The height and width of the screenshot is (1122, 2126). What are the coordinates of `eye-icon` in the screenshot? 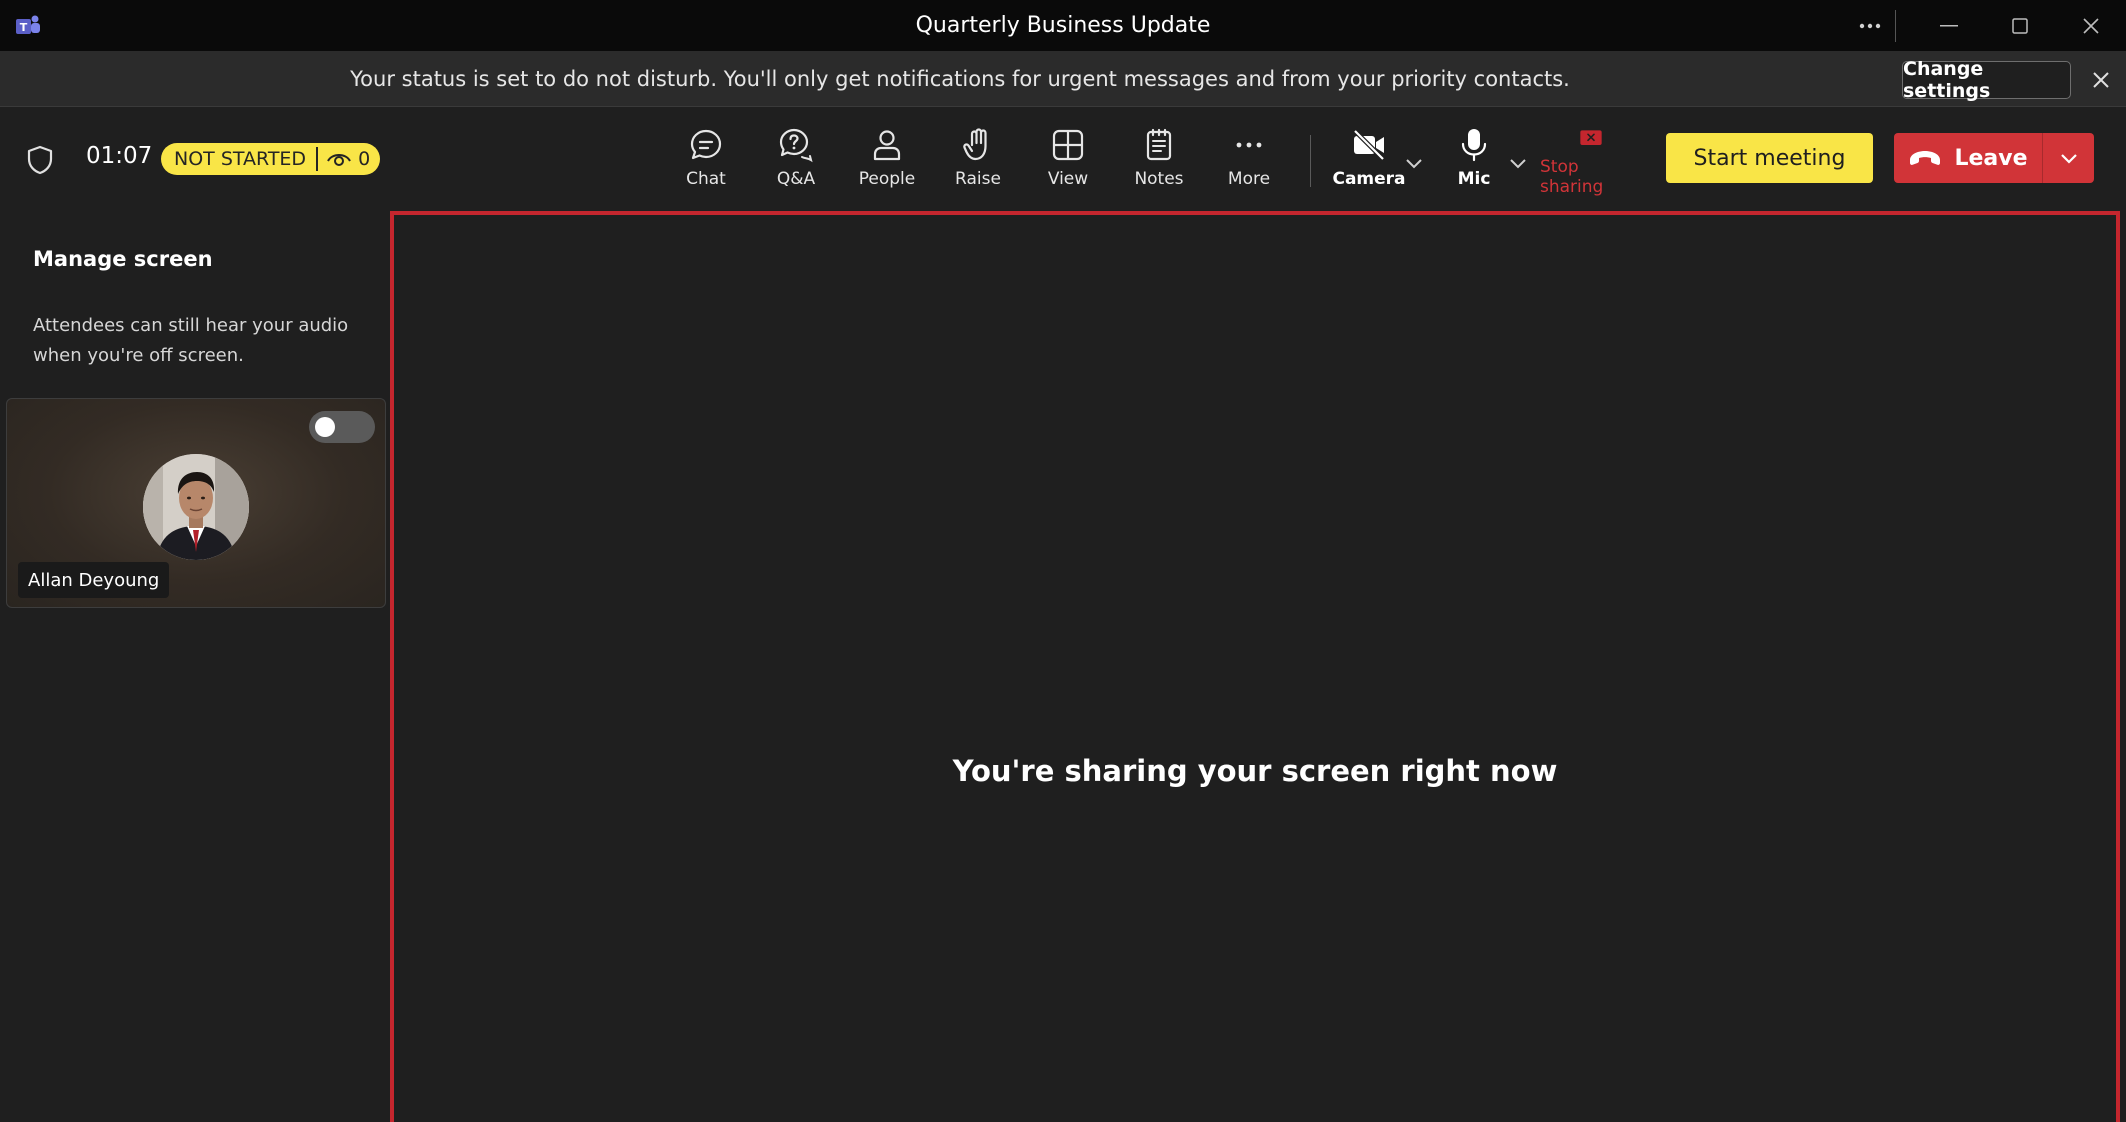 It's located at (339, 160).